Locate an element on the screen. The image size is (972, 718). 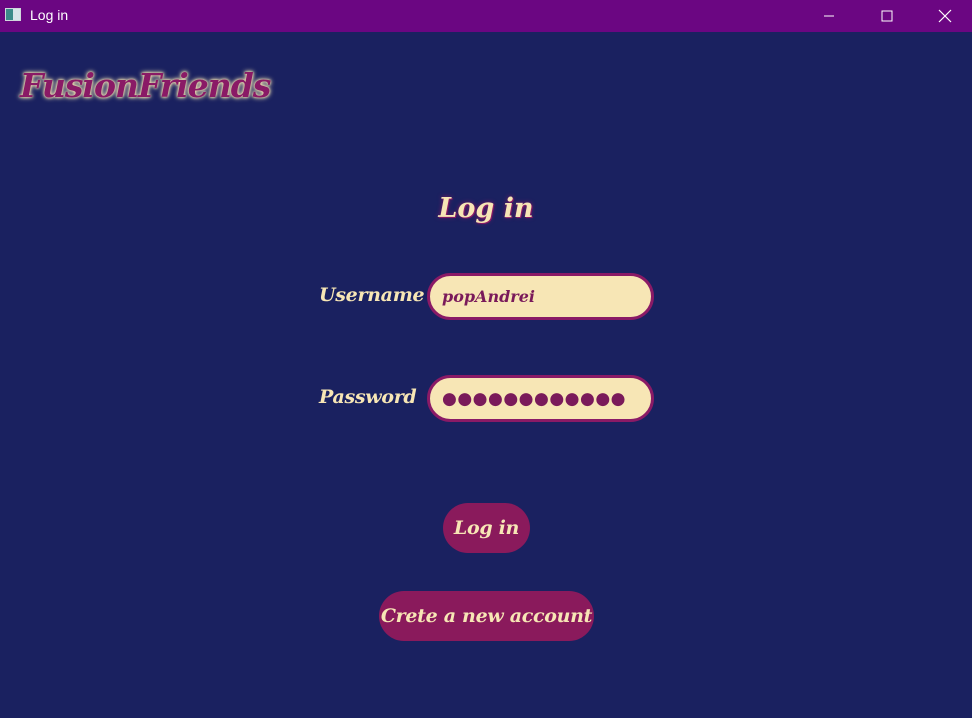
minimize-icon is located at coordinates (829, 16).